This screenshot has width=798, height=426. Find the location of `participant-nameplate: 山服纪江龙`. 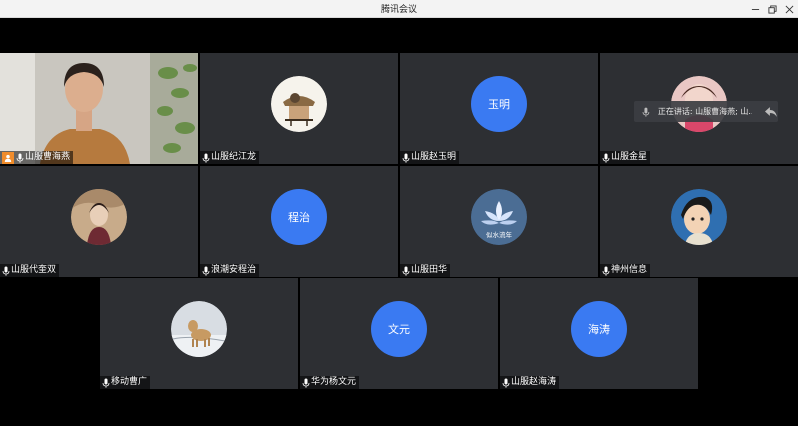

participant-nameplate: 山服纪江龙 is located at coordinates (230, 157).